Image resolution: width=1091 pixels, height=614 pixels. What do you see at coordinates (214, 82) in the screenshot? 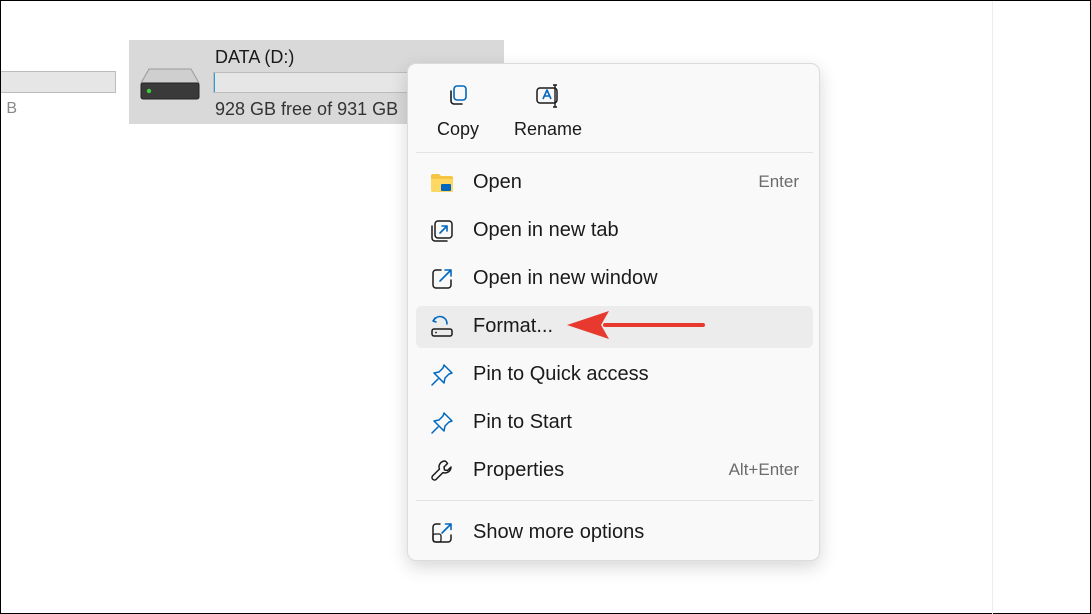
I see `drive-usage-fill` at bounding box center [214, 82].